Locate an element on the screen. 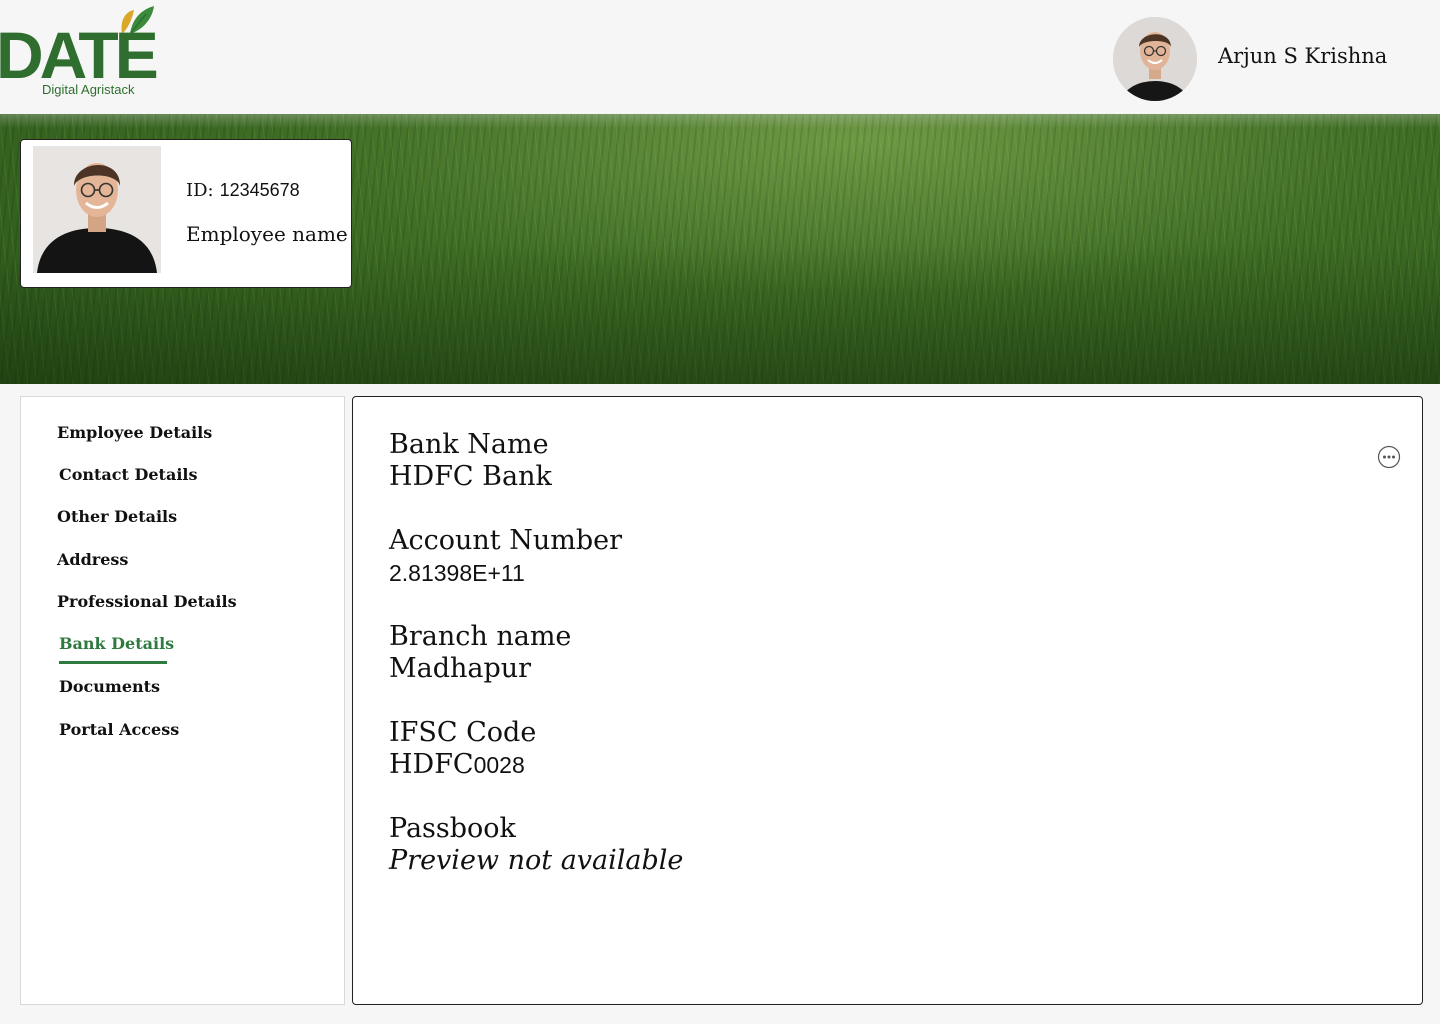  ifsc-code-value: HDFC0028 is located at coordinates (462, 765).